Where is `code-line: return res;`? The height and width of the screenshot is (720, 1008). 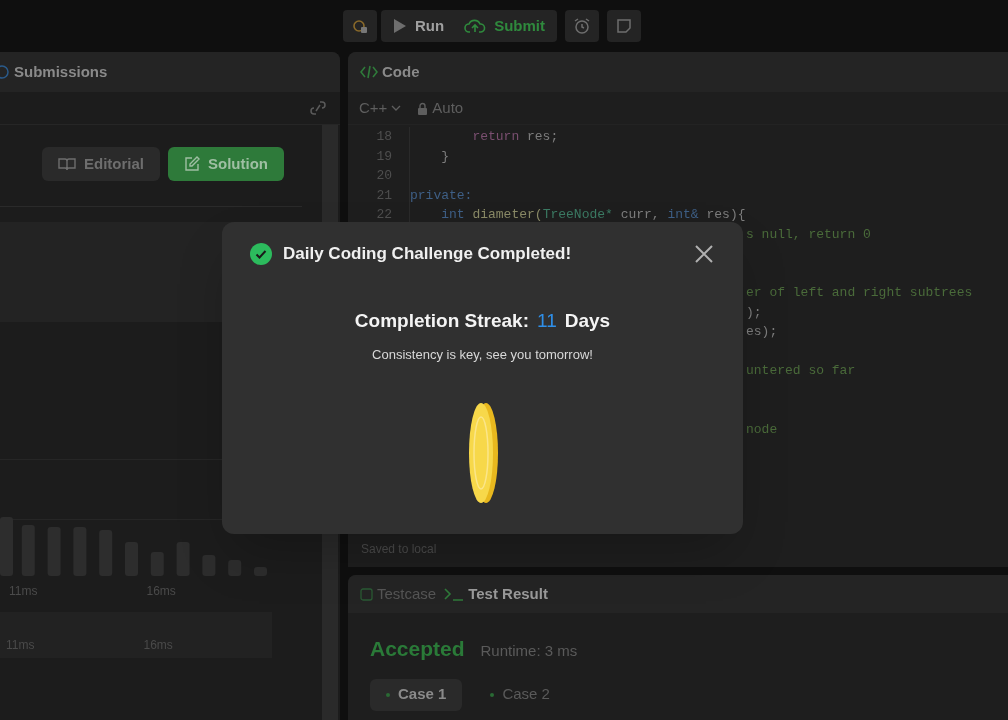 code-line: return res; is located at coordinates (515, 137).